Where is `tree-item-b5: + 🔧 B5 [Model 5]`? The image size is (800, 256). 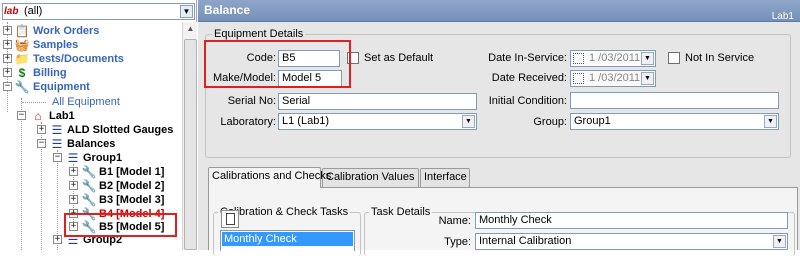 tree-item-b5: + 🔧 B5 [Model 5] is located at coordinates (91, 227).